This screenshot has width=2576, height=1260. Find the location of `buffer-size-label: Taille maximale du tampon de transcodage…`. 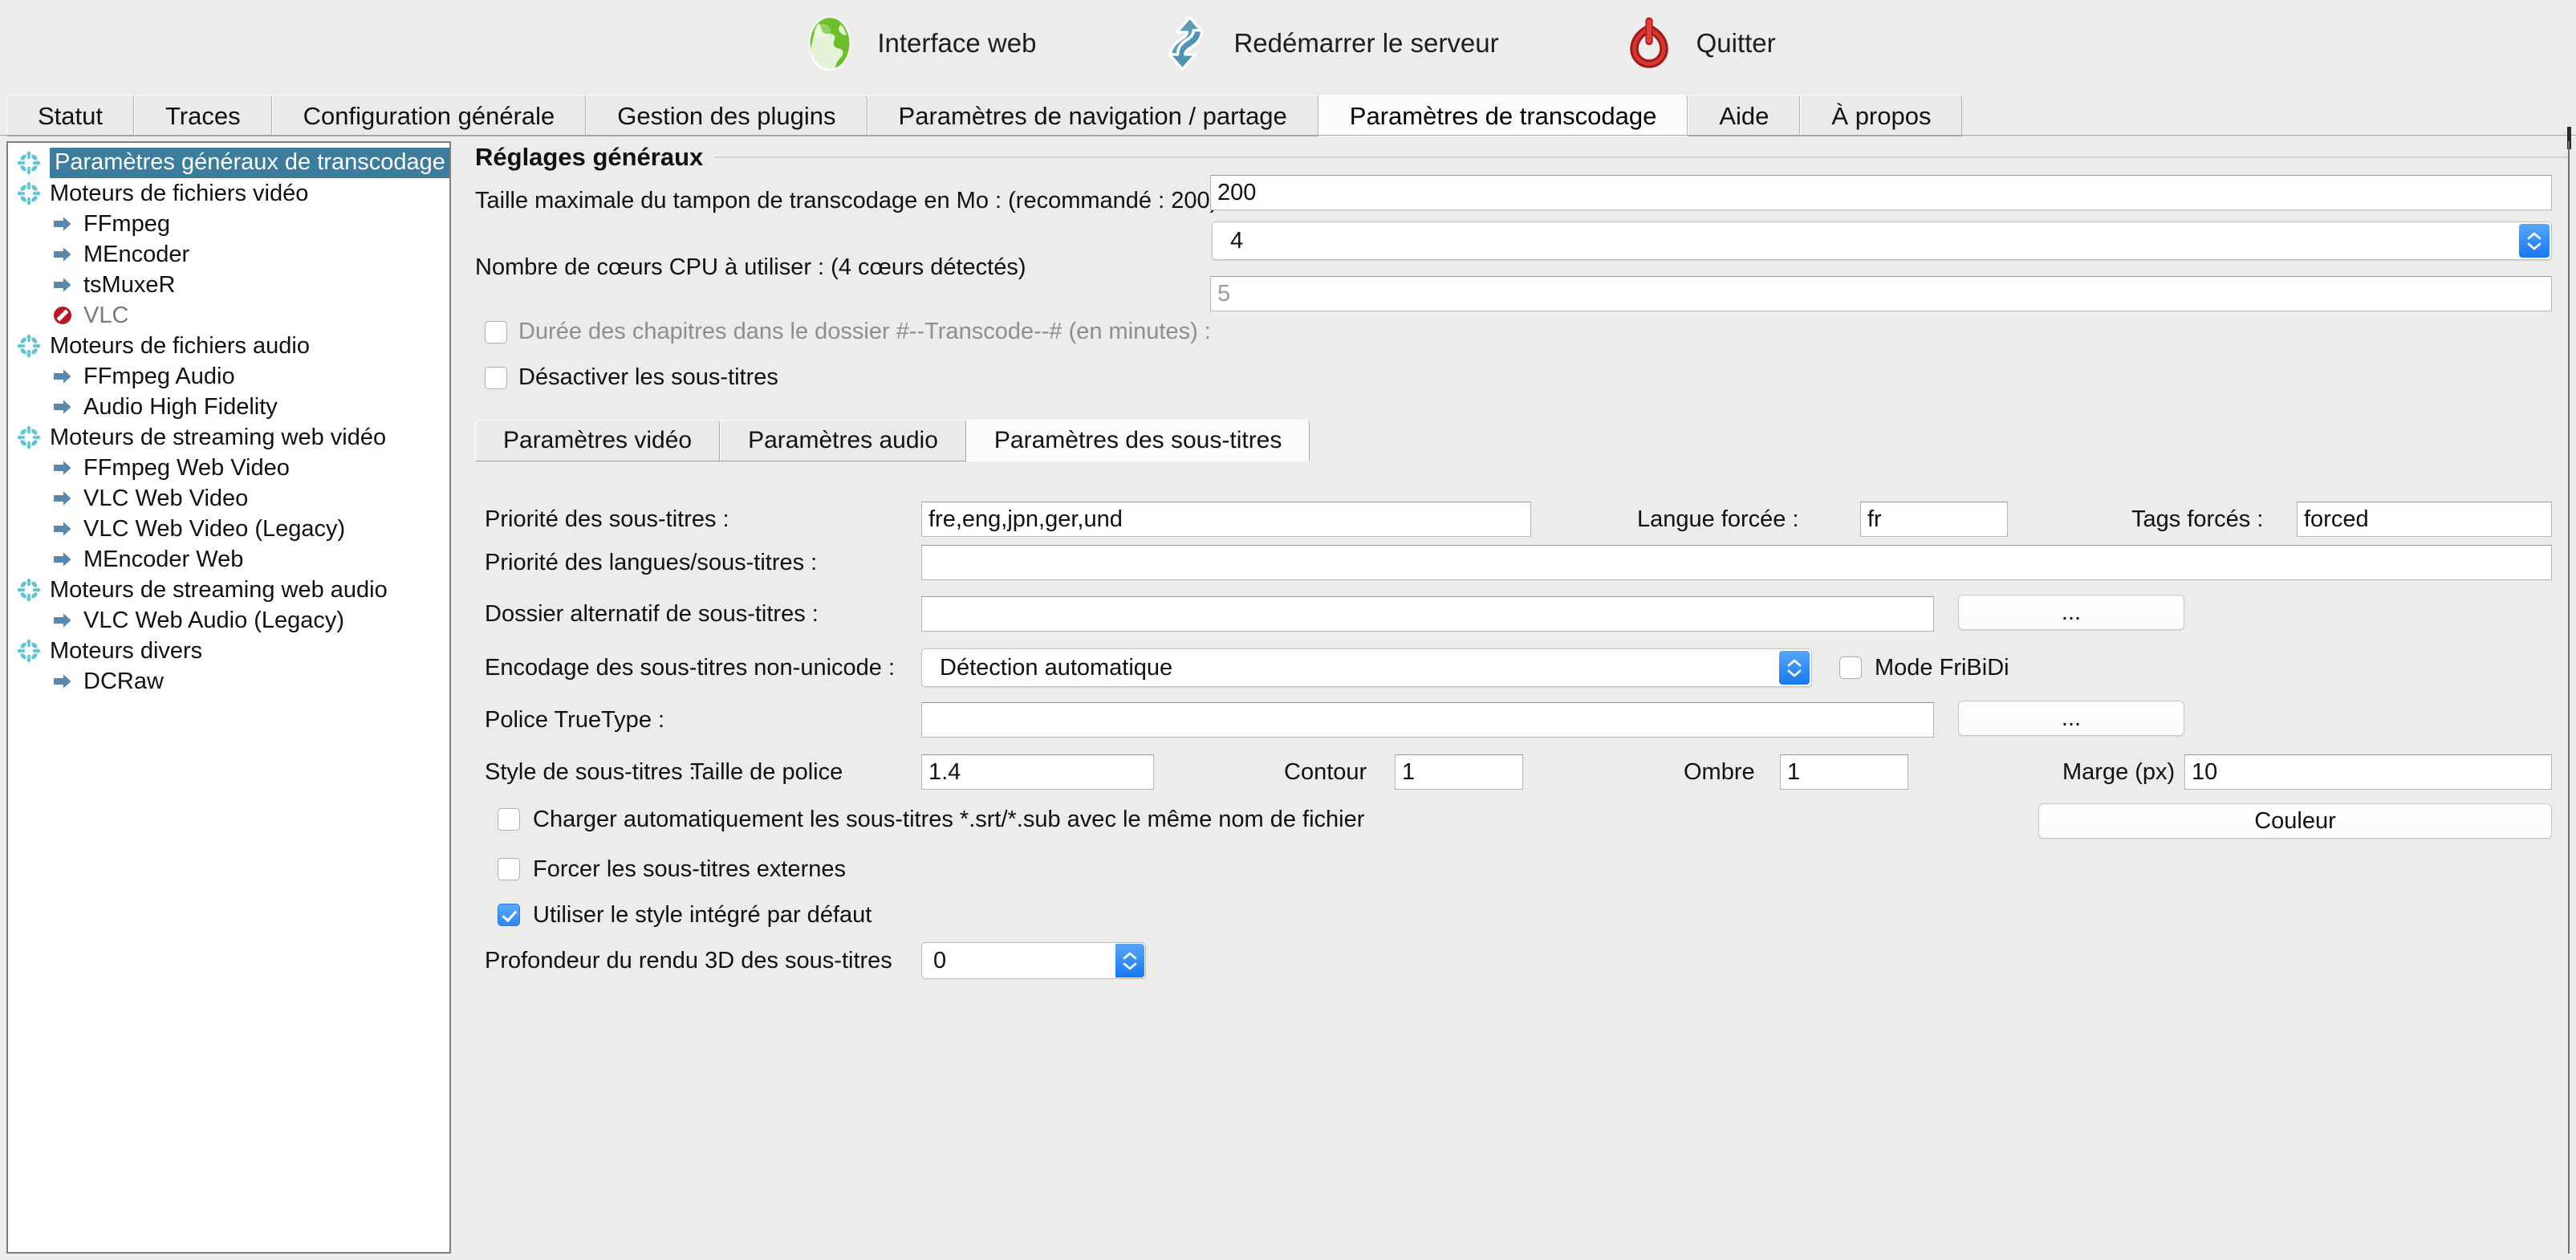

buffer-size-label: Taille maximale du tampon de transcodage… is located at coordinates (847, 201).